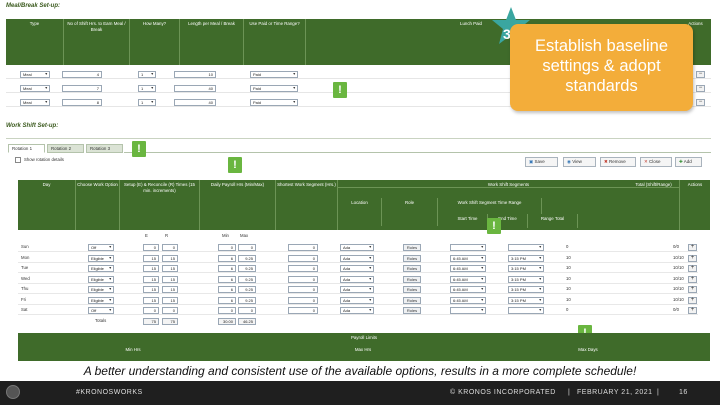 The width and height of the screenshot is (720, 405). Describe the element at coordinates (195, 74) in the screenshot. I see `meal-length-input: 10` at that location.